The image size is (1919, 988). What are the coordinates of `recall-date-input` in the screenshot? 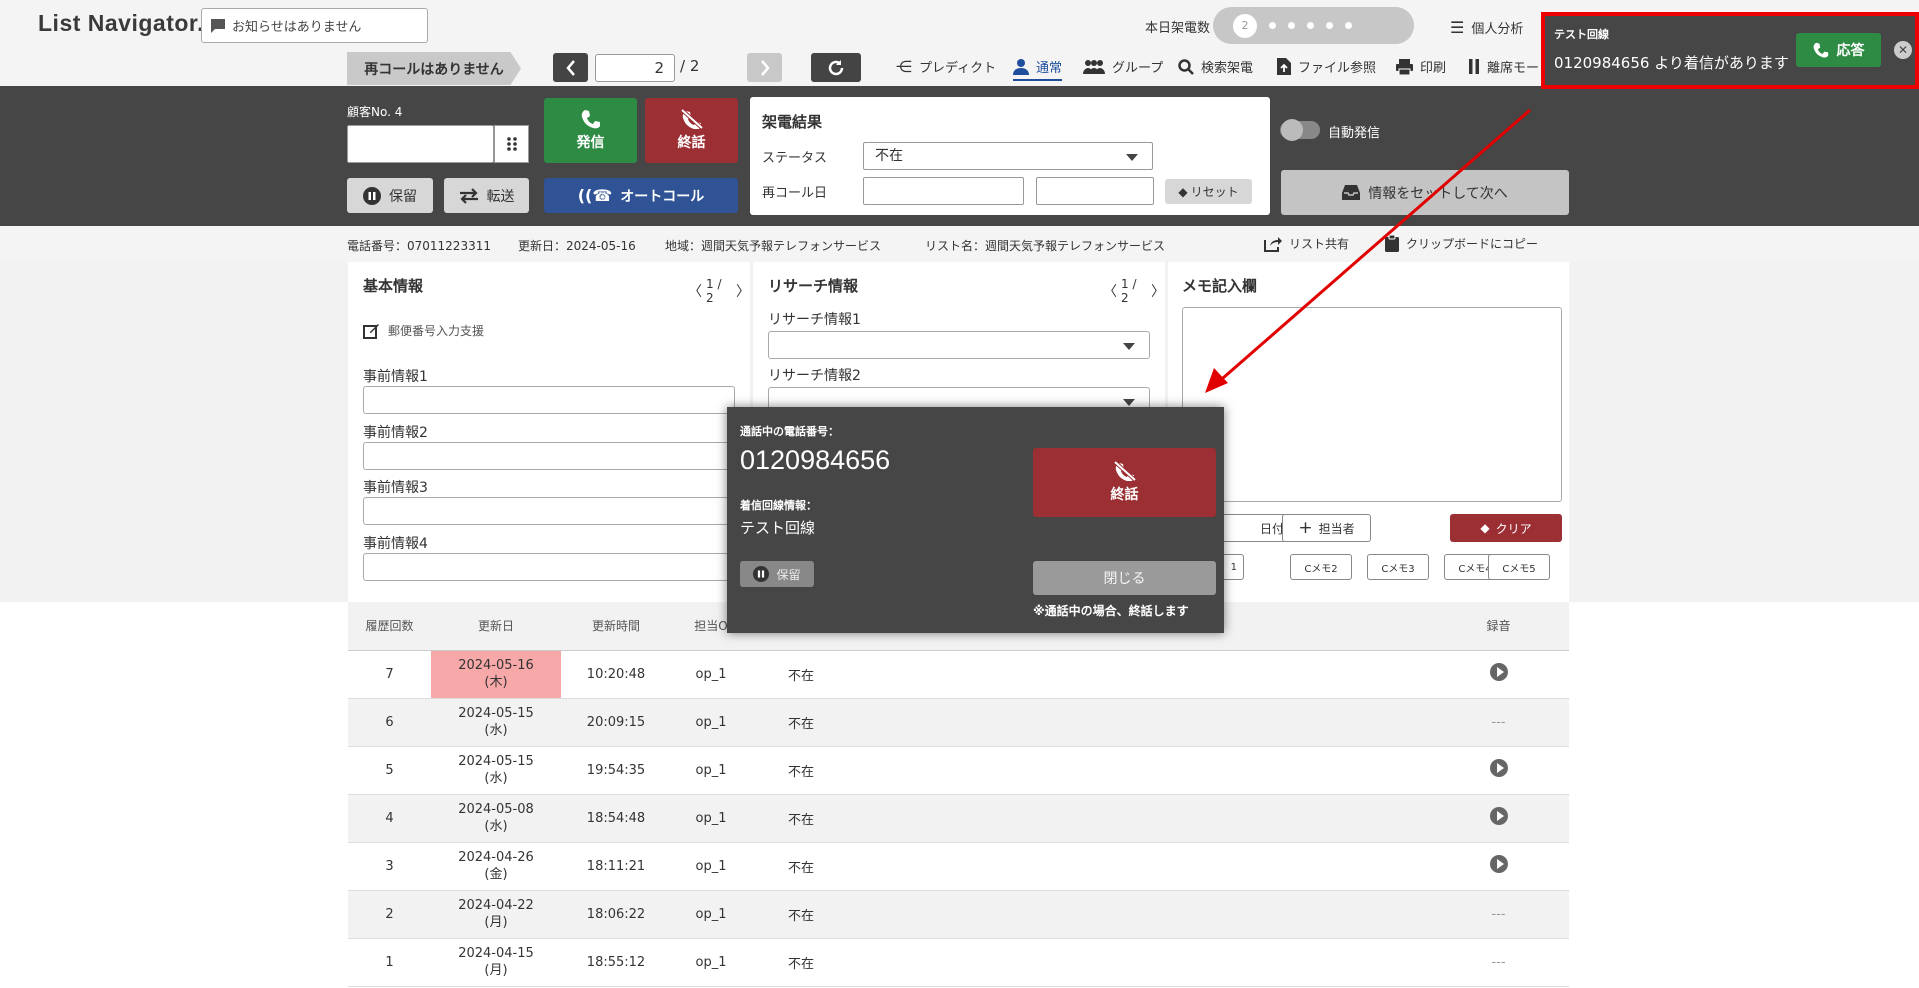 It's located at (943, 191).